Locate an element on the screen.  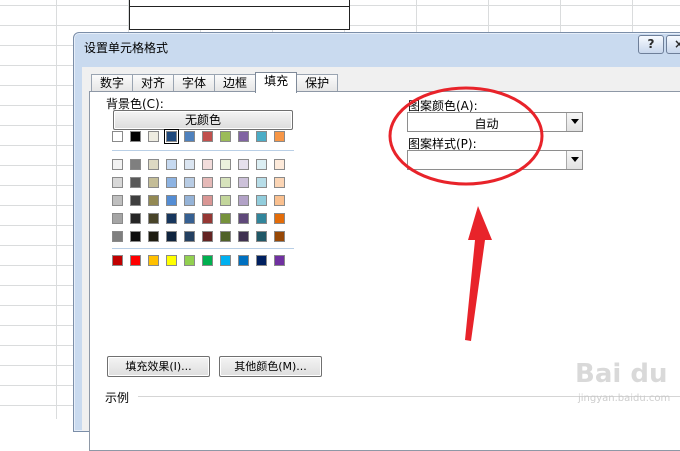
help-button: ? is located at coordinates (651, 44).